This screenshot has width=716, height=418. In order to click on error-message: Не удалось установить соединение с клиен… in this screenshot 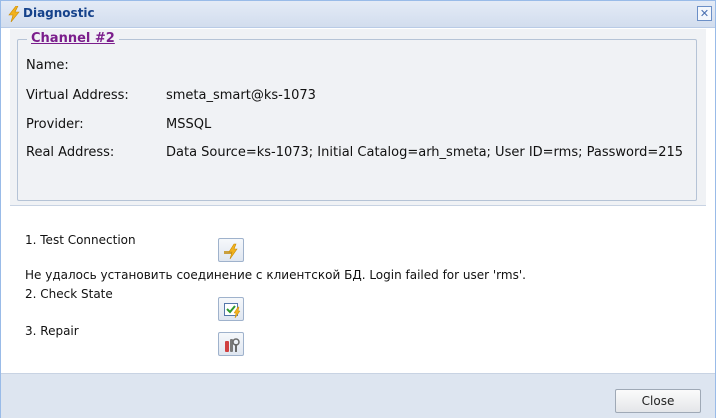, I will do `click(275, 275)`.